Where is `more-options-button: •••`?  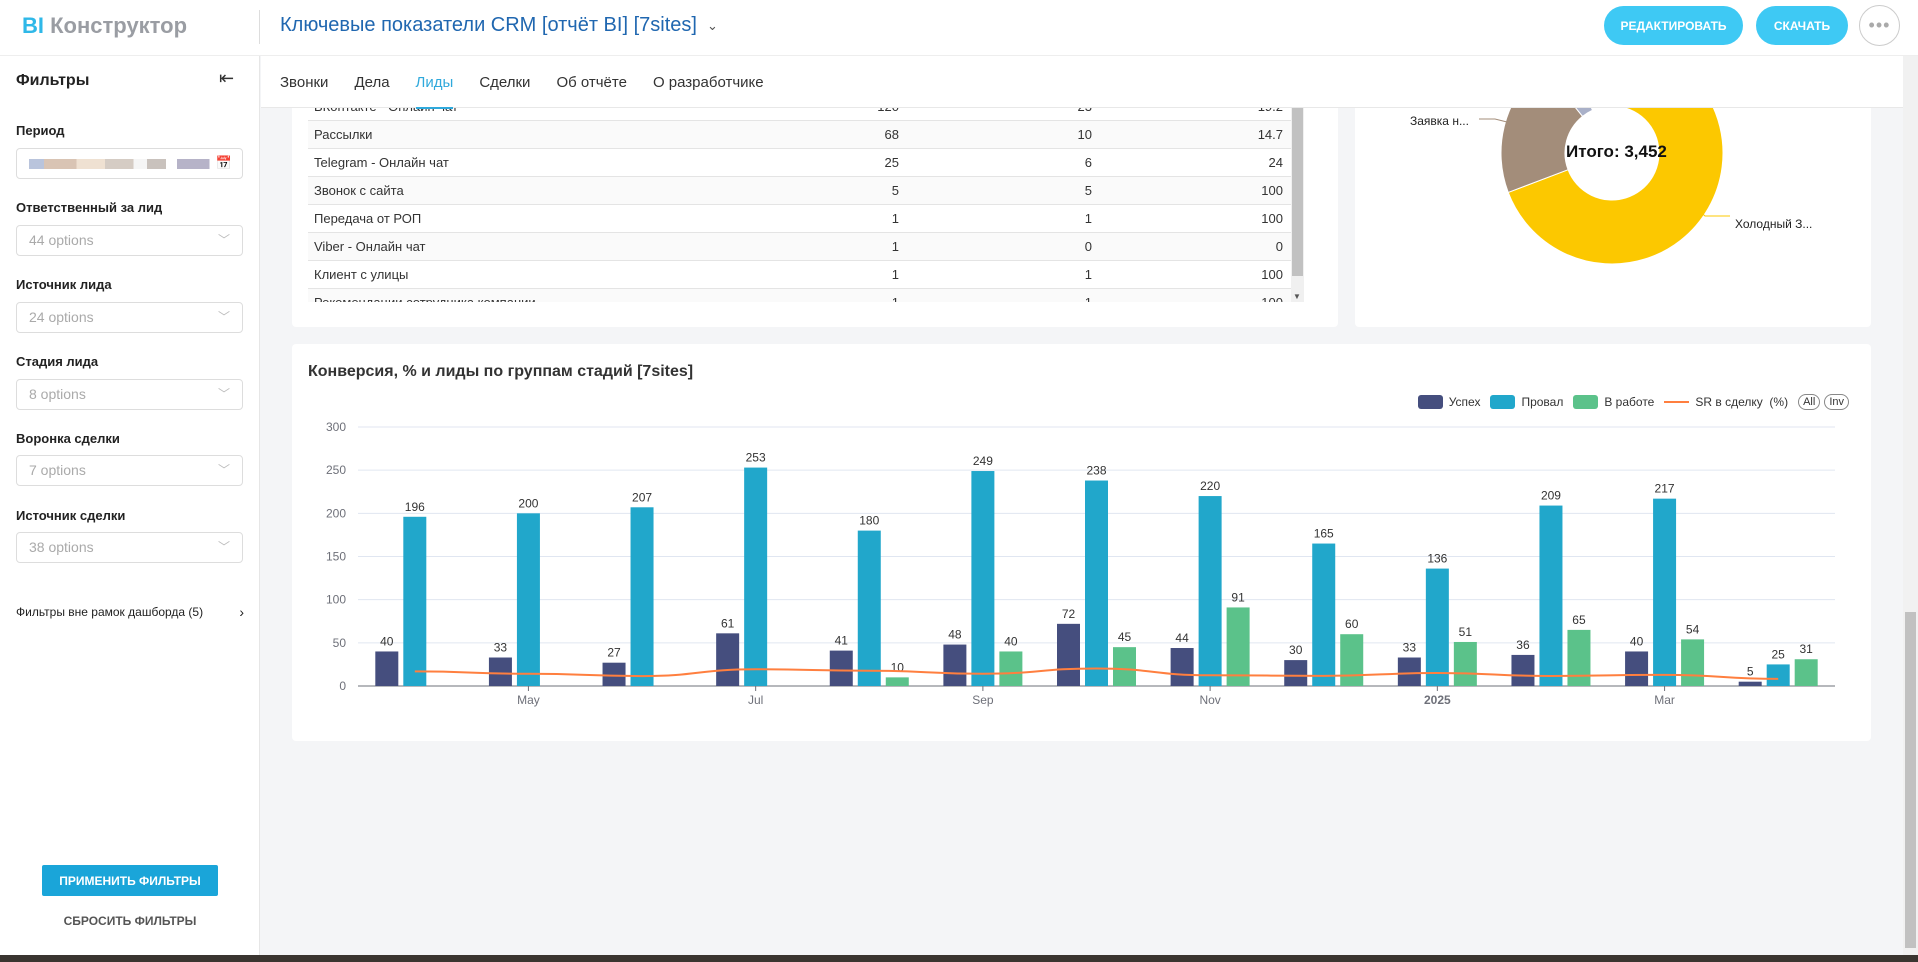 more-options-button: ••• is located at coordinates (1879, 25).